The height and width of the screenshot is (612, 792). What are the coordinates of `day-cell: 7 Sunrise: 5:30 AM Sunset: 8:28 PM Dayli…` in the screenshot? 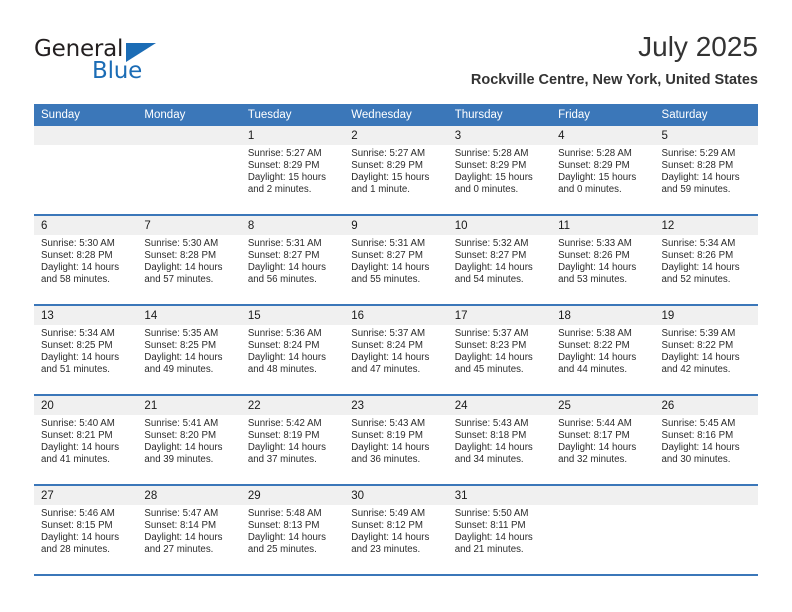 It's located at (189, 260).